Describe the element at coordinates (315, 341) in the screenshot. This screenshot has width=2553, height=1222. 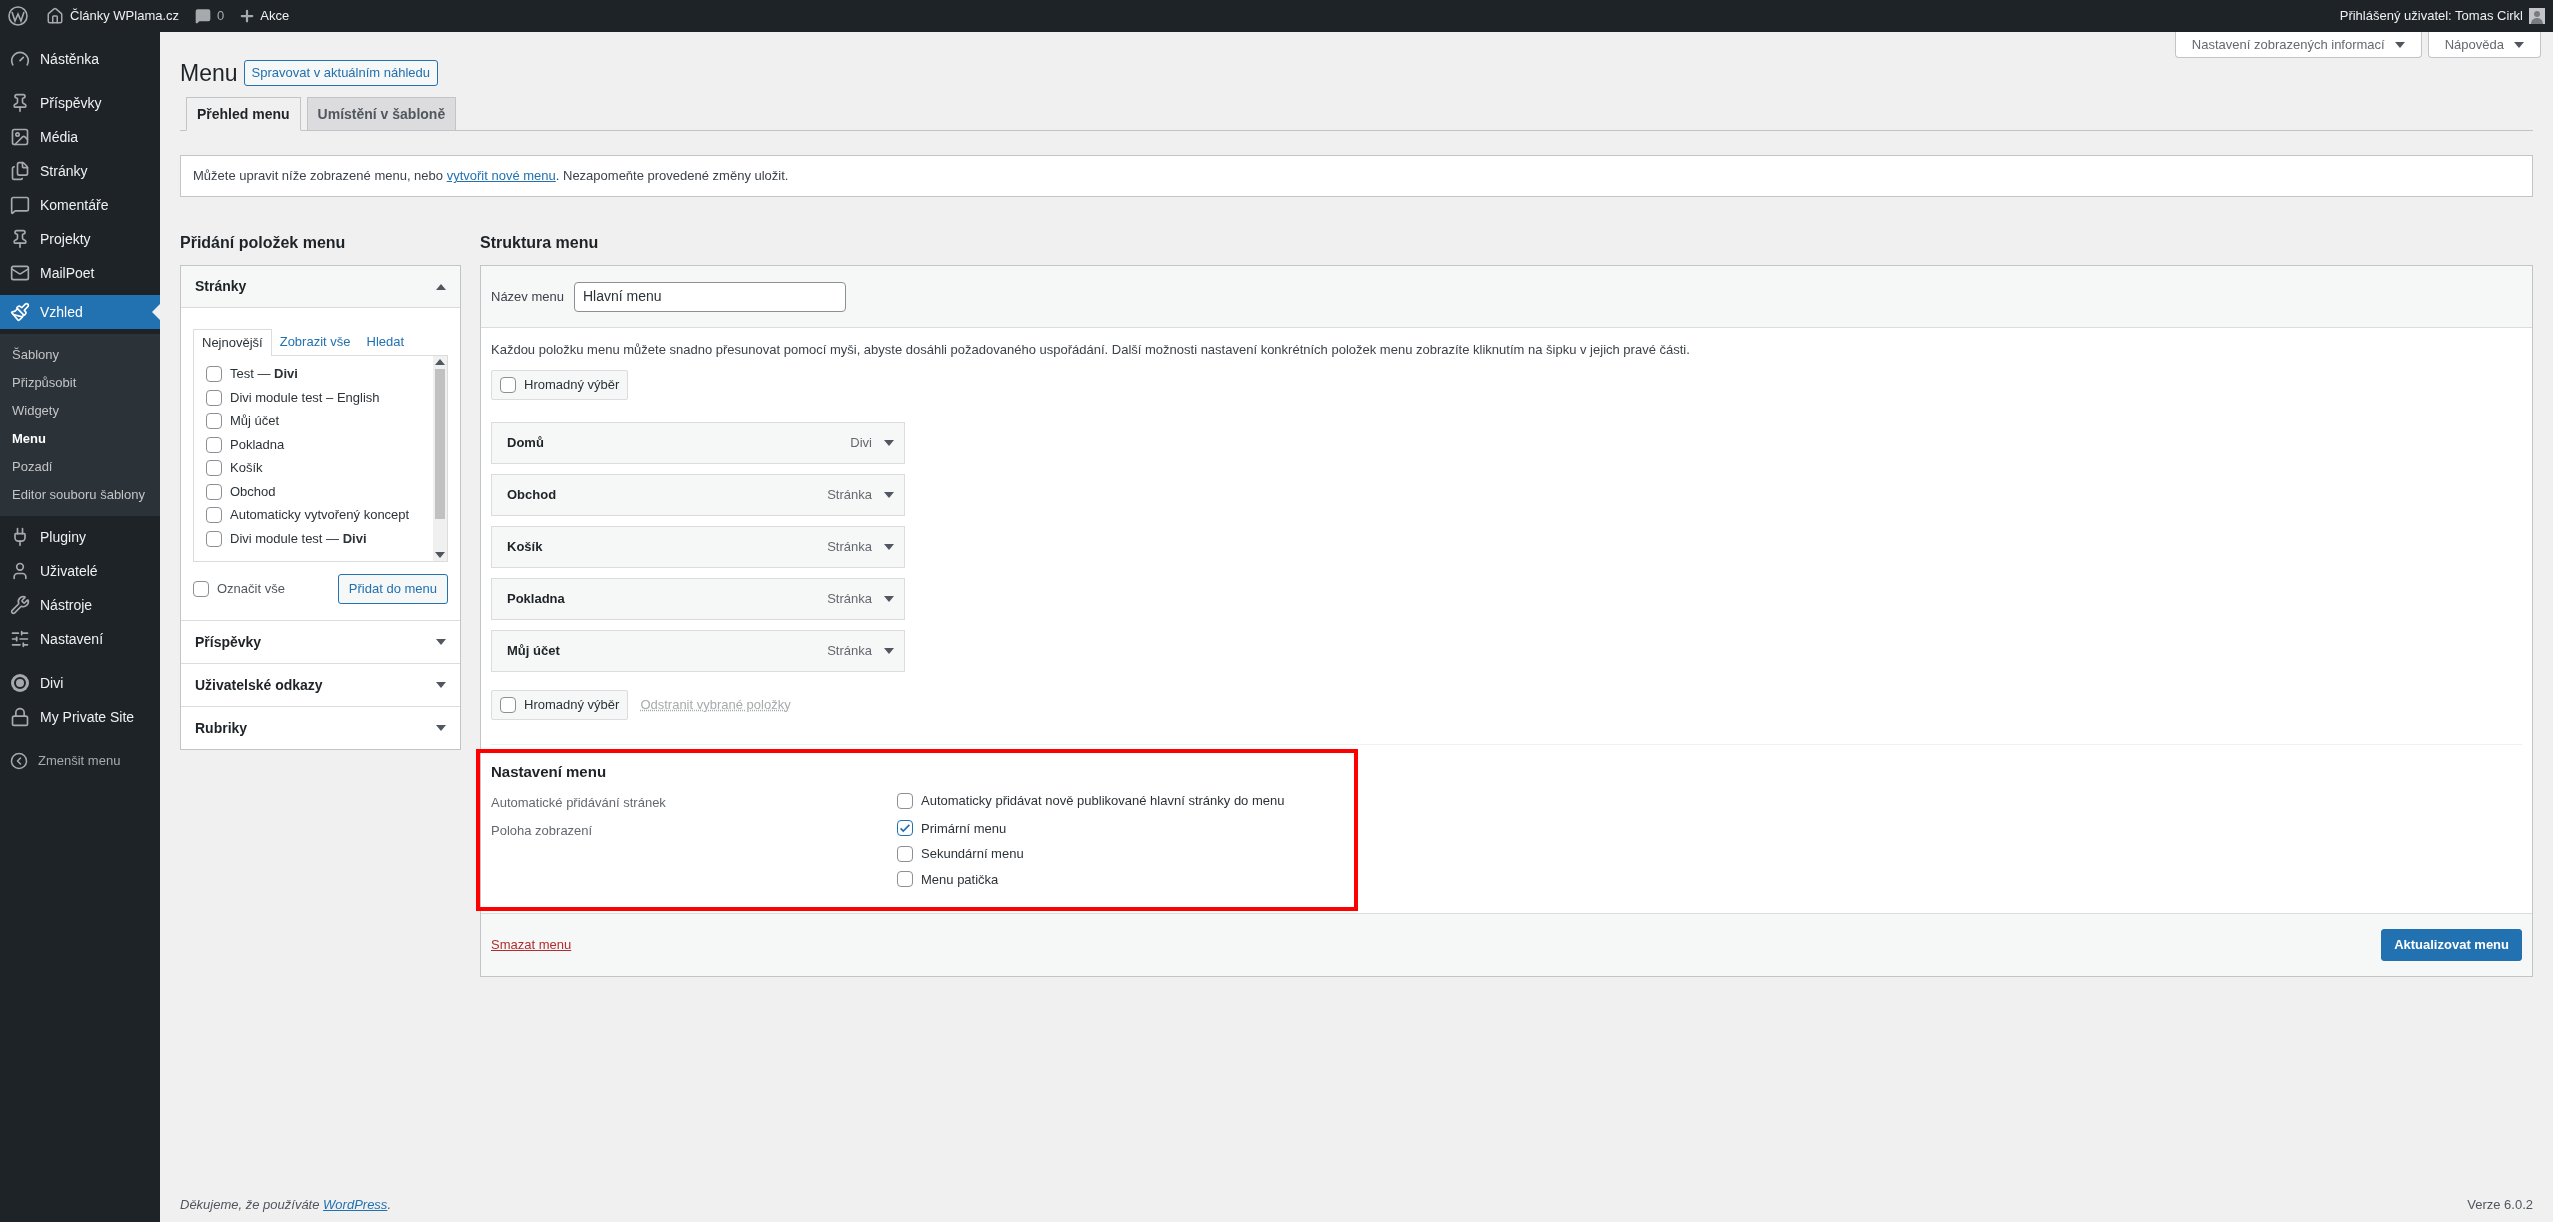
I see `tab: Zobrazit vše` at that location.